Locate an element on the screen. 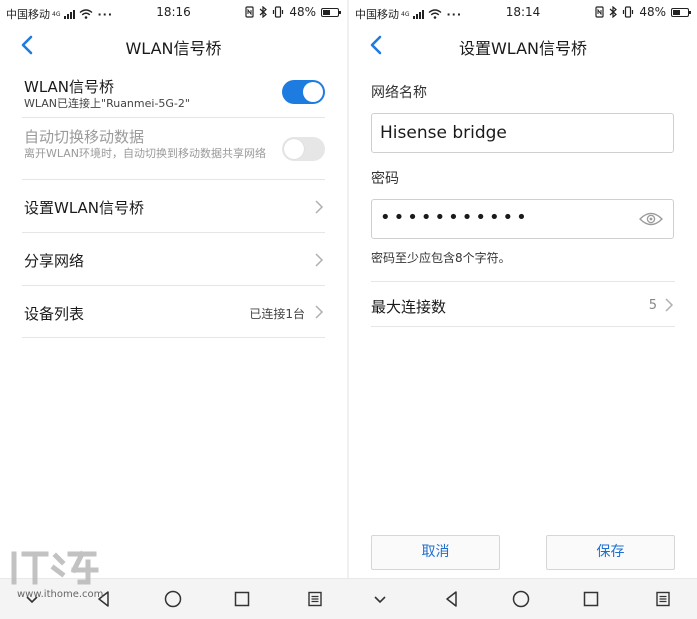 The image size is (697, 619). wlan-bridge-toggle-row: WLAN信号桥 WLAN已连接上"Ruanmei-5G-2" is located at coordinates (173, 95).